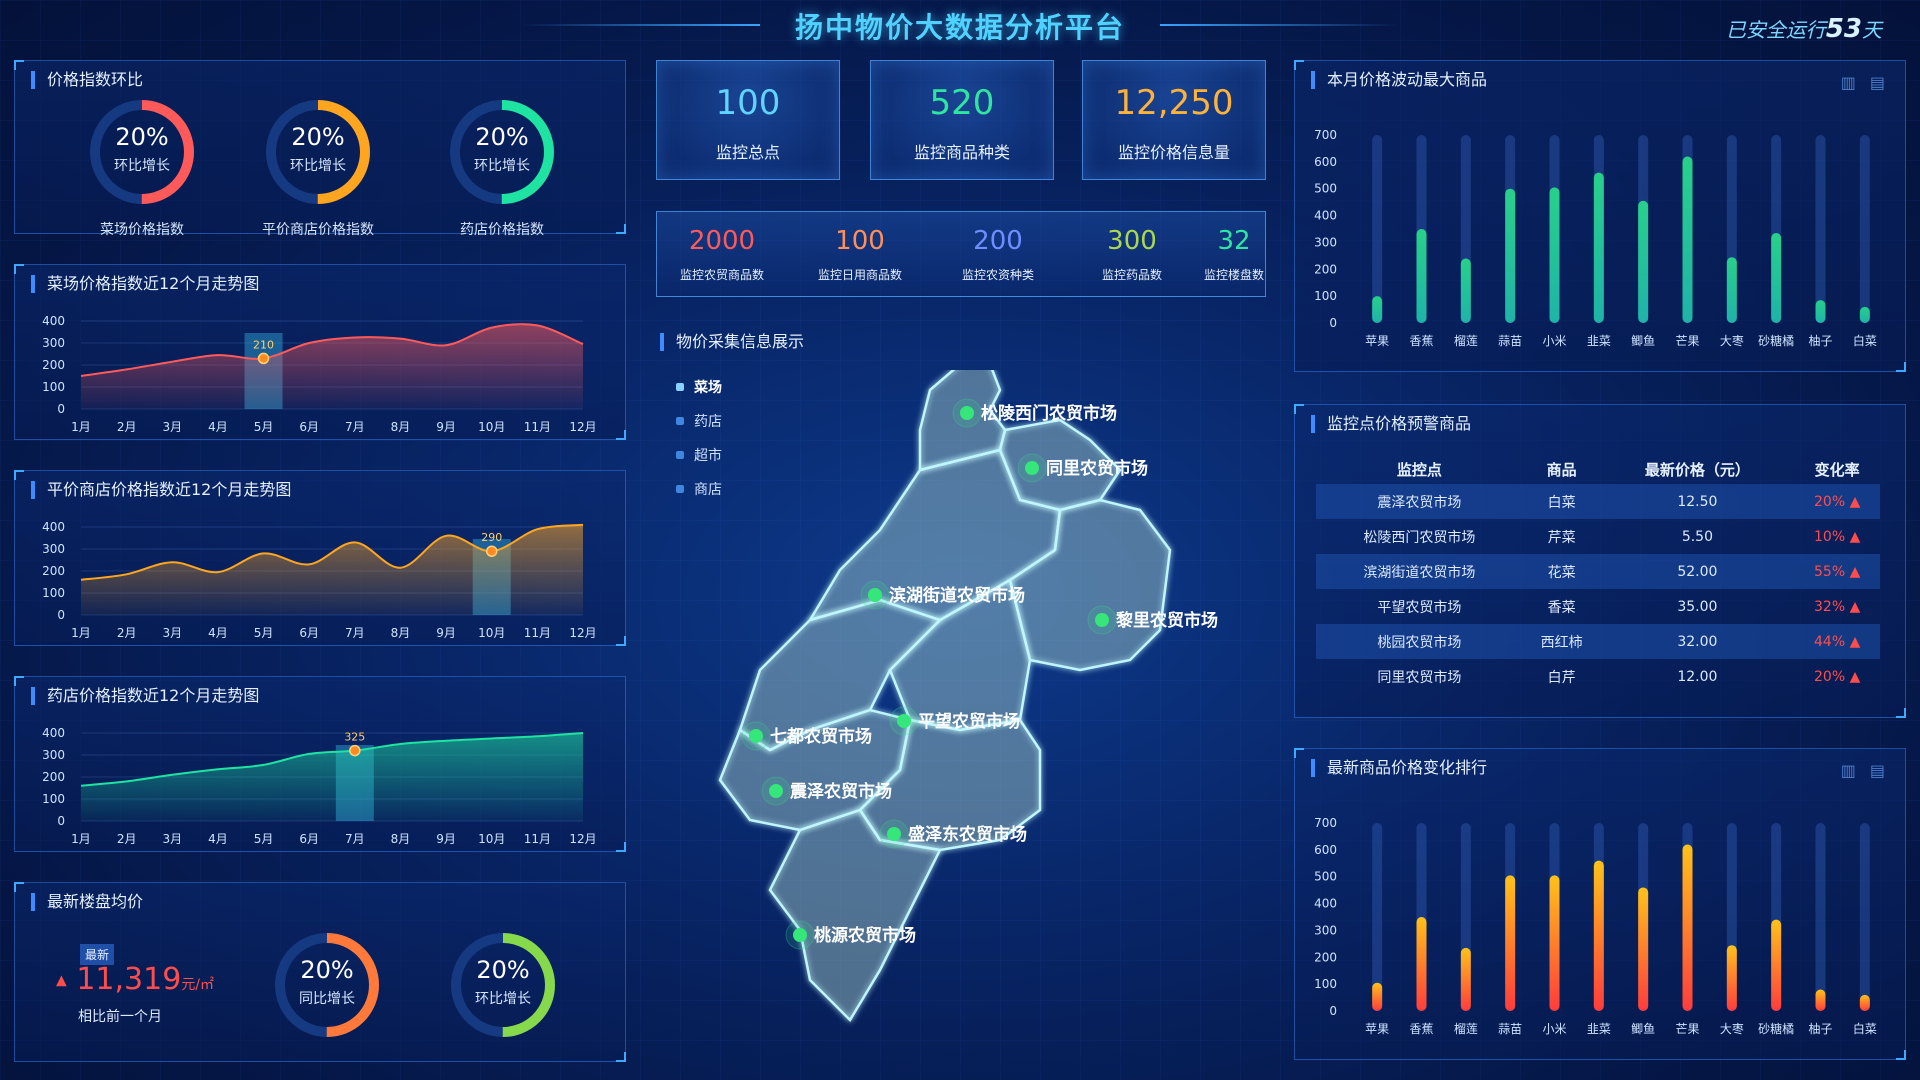 Image resolution: width=1920 pixels, height=1080 pixels. I want to click on gauge-subtitle: 环比增长, so click(318, 166).